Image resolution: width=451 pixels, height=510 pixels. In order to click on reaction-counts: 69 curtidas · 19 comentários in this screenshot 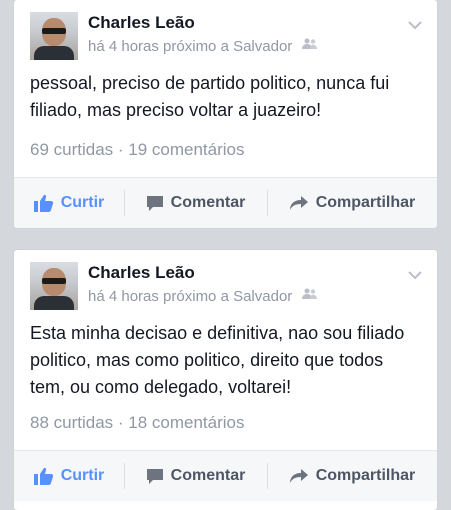, I will do `click(137, 150)`.